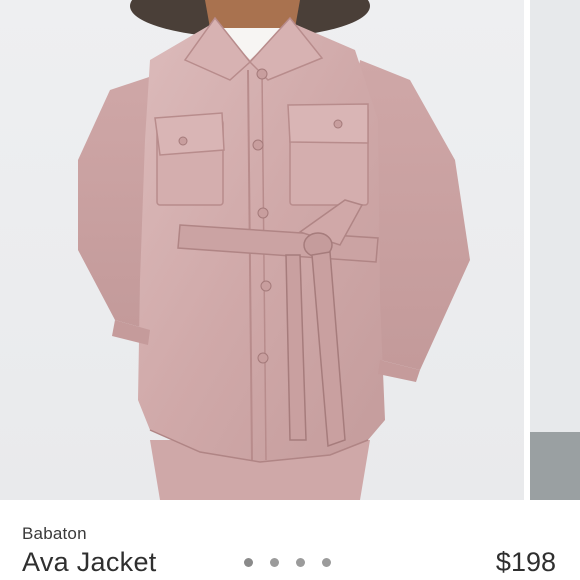 This screenshot has height=580, width=580. What do you see at coordinates (555, 250) in the screenshot?
I see `next-photo-preview` at bounding box center [555, 250].